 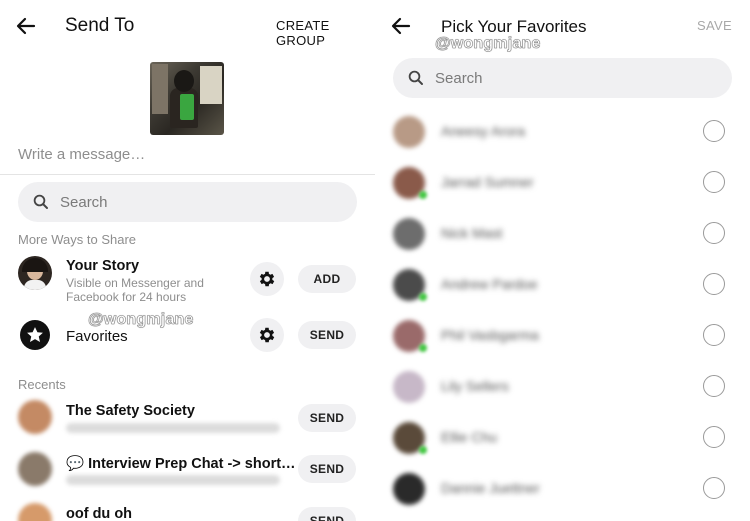 What do you see at coordinates (490, 488) in the screenshot?
I see `contact-name: Dannie Juettner` at bounding box center [490, 488].